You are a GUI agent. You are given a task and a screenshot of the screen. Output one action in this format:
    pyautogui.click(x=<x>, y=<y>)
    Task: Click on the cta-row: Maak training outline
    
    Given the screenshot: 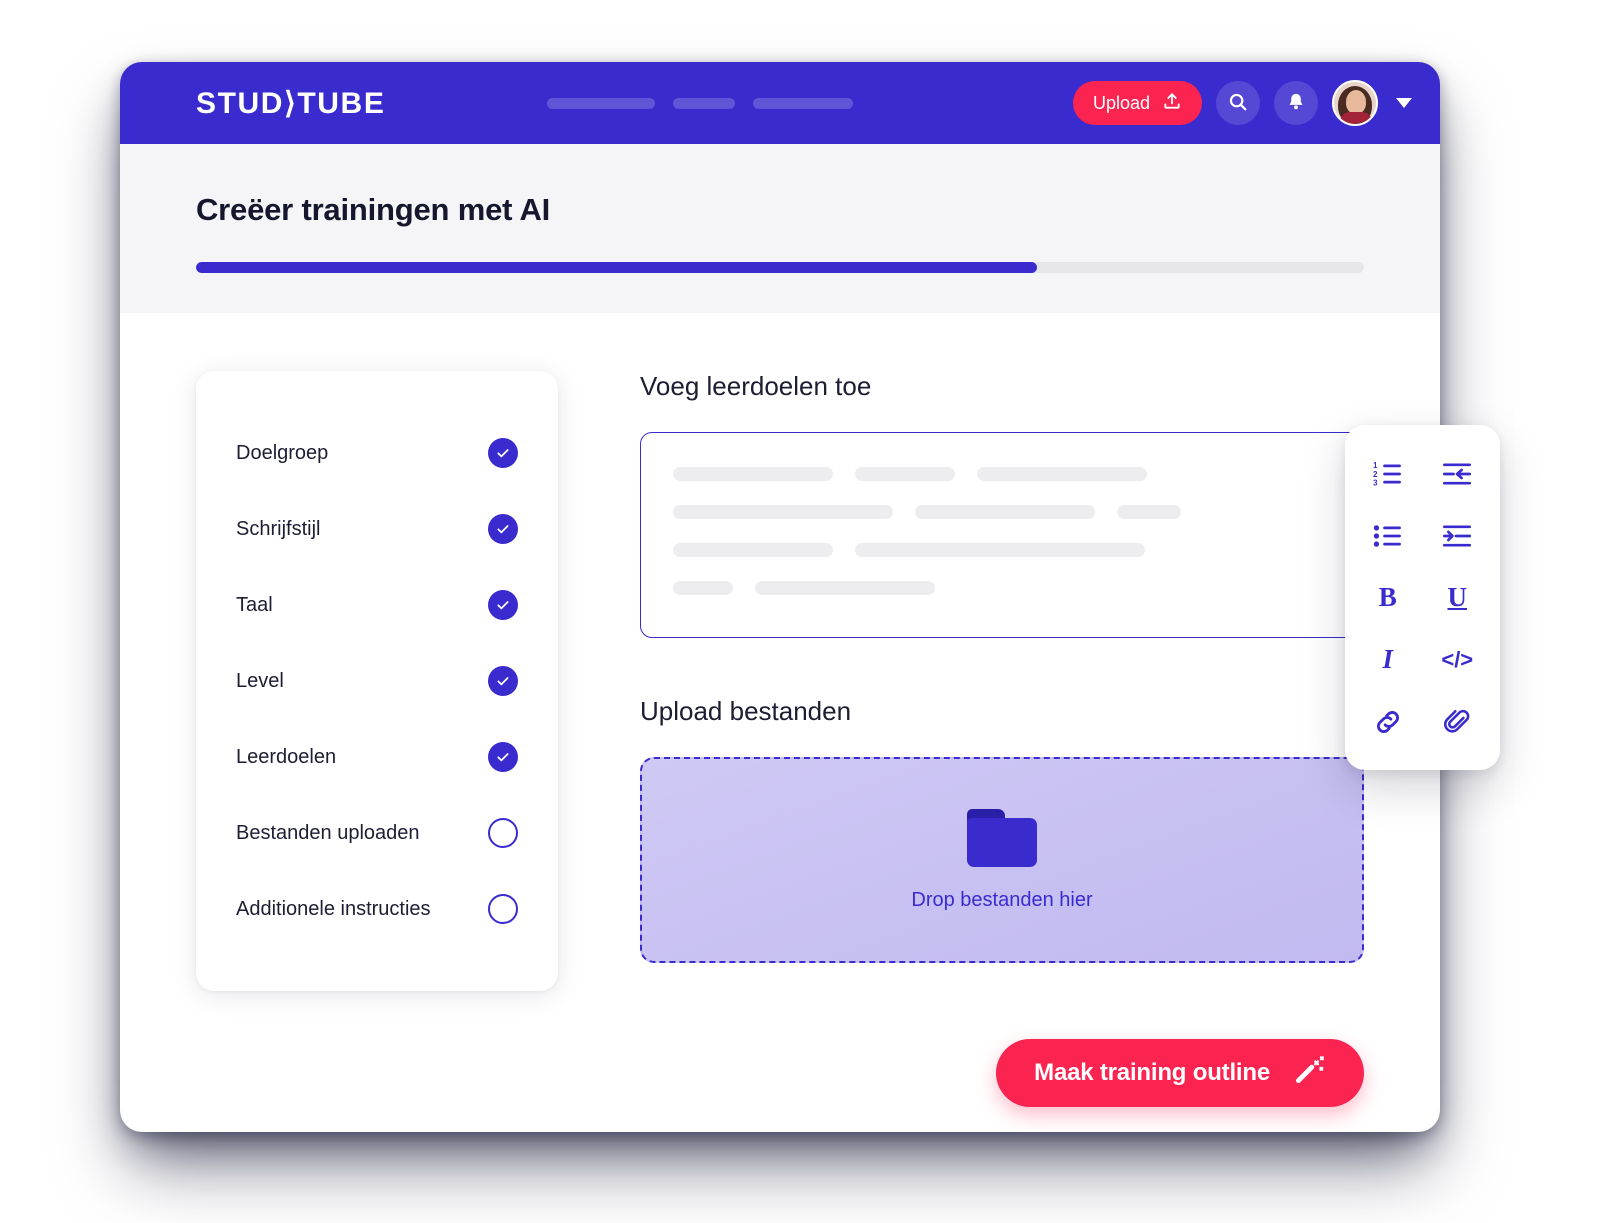 What is the action you would take?
    pyautogui.click(x=780, y=1049)
    